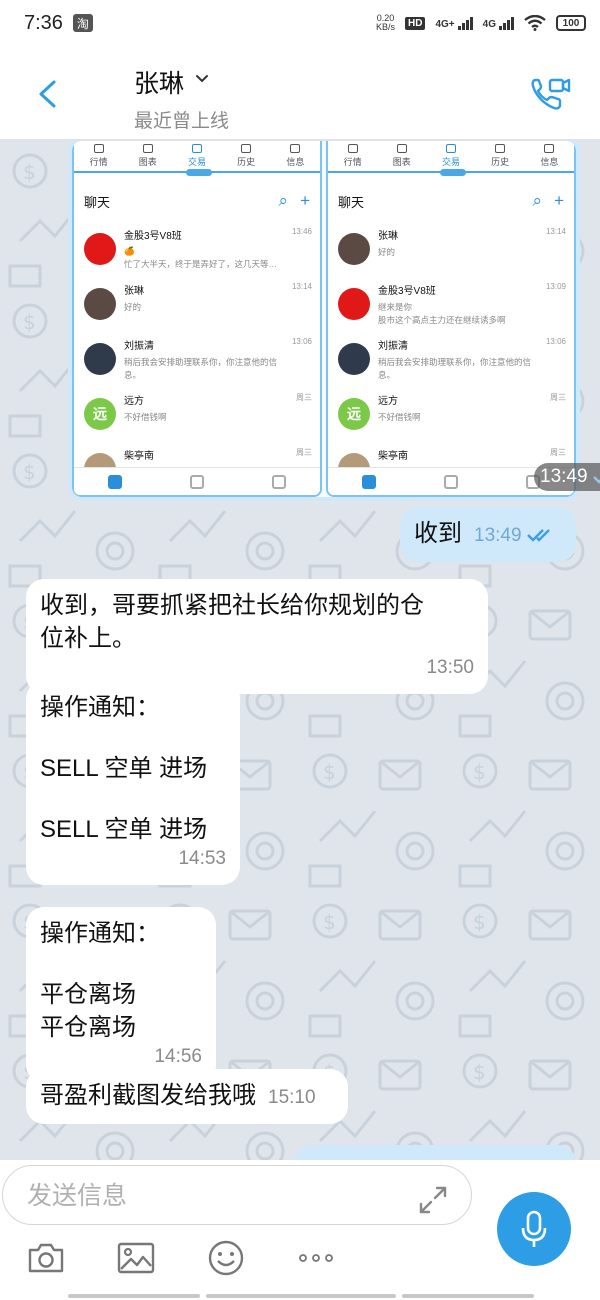 The height and width of the screenshot is (1300, 600). What do you see at coordinates (129, 251) in the screenshot?
I see `chat-preview: 🍊` at bounding box center [129, 251].